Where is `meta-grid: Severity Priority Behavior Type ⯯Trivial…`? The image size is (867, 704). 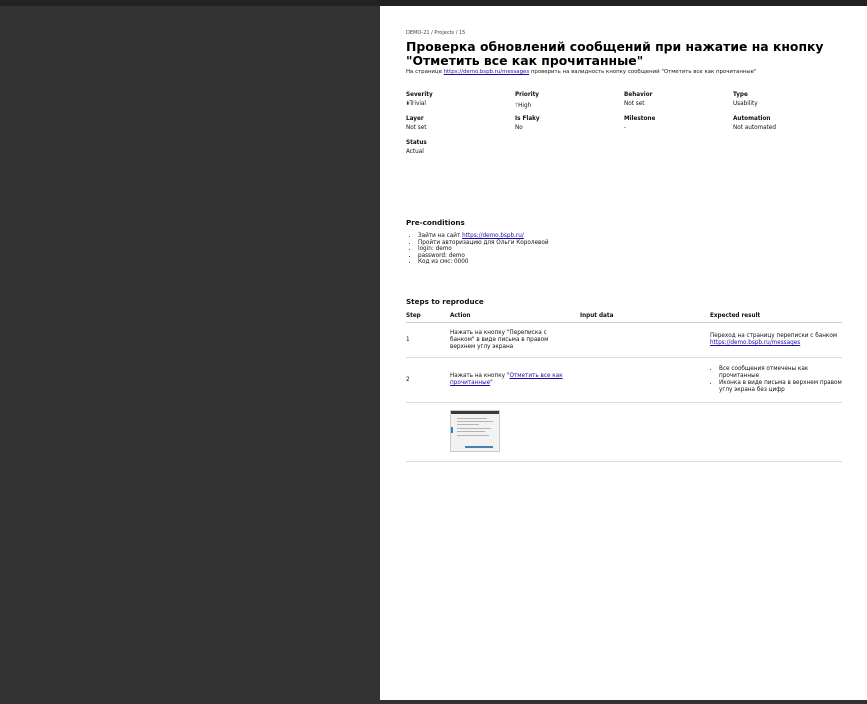
meta-grid: Severity Priority Behavior Type ⯯Trivial… is located at coordinates (624, 128).